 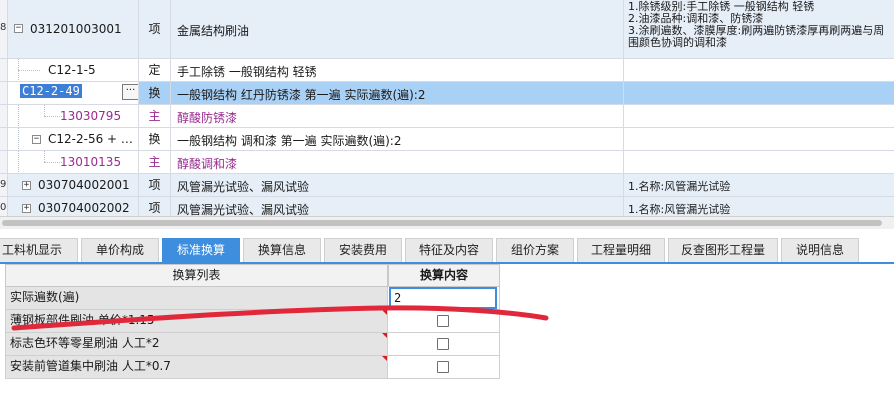 I want to click on table-row: 13030795 主 醇酸防锈漆, so click(x=447, y=116).